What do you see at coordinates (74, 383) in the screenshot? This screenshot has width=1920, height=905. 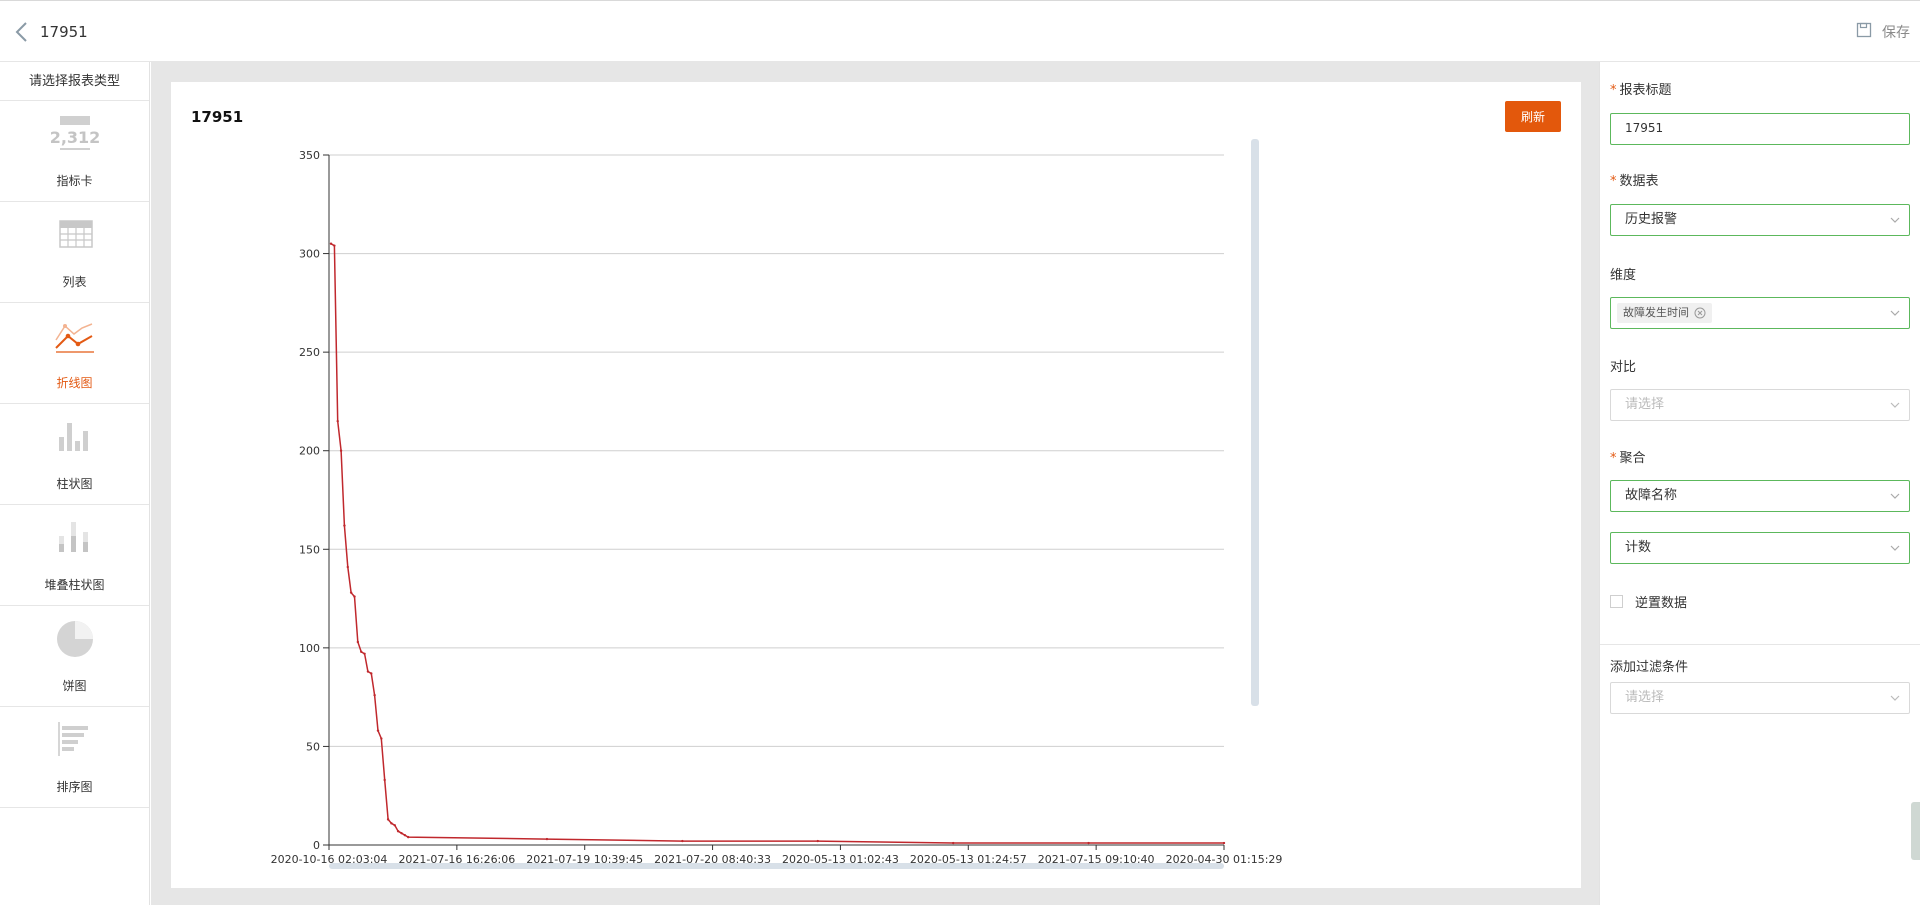 I see `sidebar-item-label: 折线图` at bounding box center [74, 383].